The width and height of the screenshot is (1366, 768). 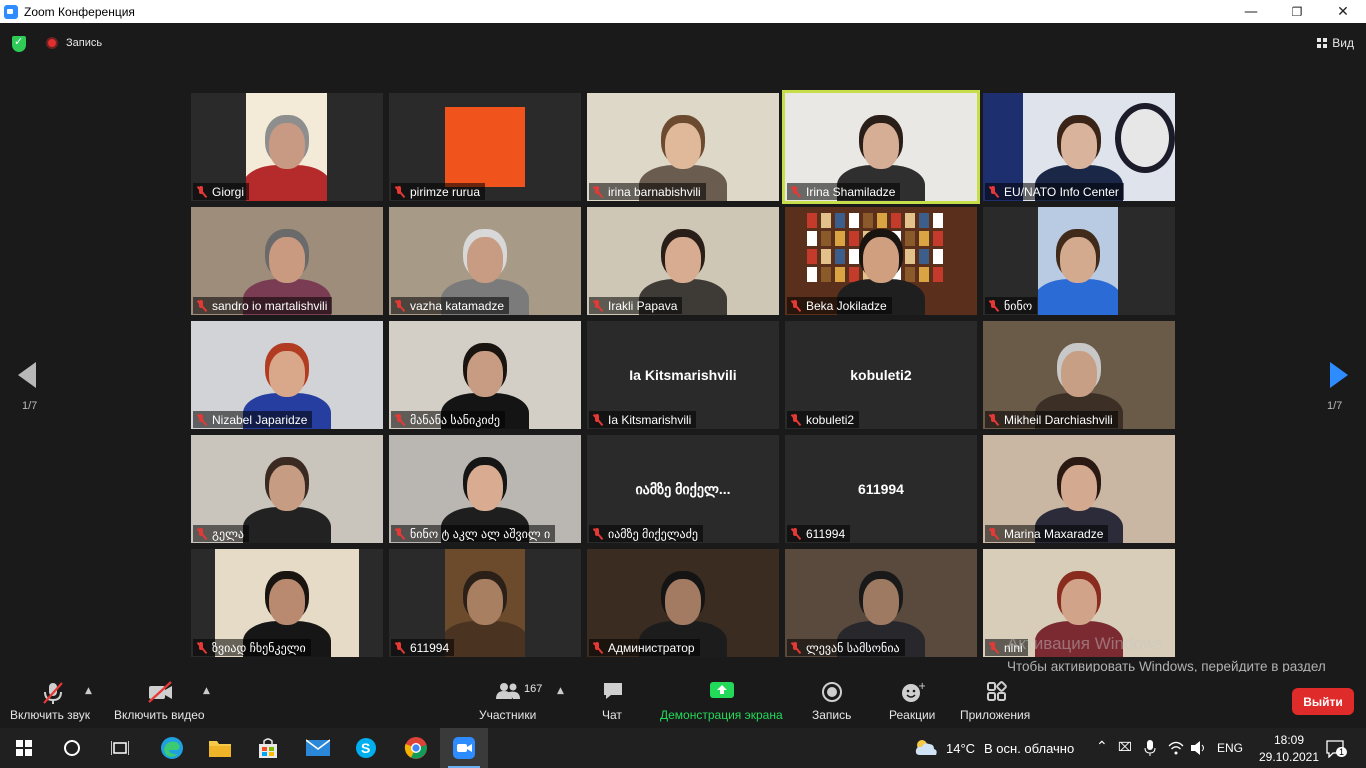 What do you see at coordinates (445, 191) in the screenshot?
I see `participant-name: pirimze rurua` at bounding box center [445, 191].